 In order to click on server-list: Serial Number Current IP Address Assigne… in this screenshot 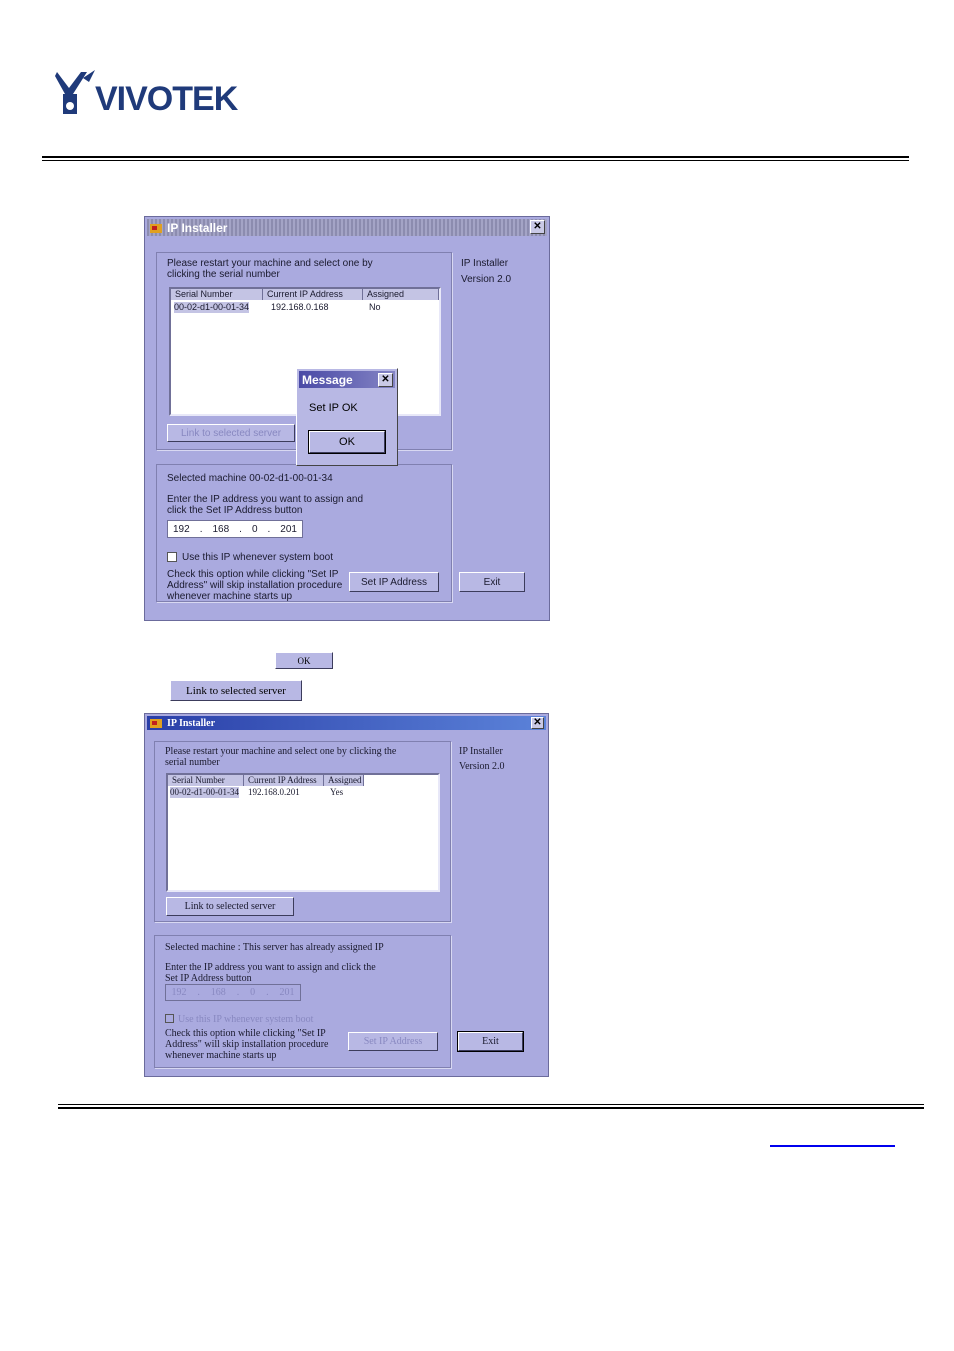, I will do `click(303, 832)`.